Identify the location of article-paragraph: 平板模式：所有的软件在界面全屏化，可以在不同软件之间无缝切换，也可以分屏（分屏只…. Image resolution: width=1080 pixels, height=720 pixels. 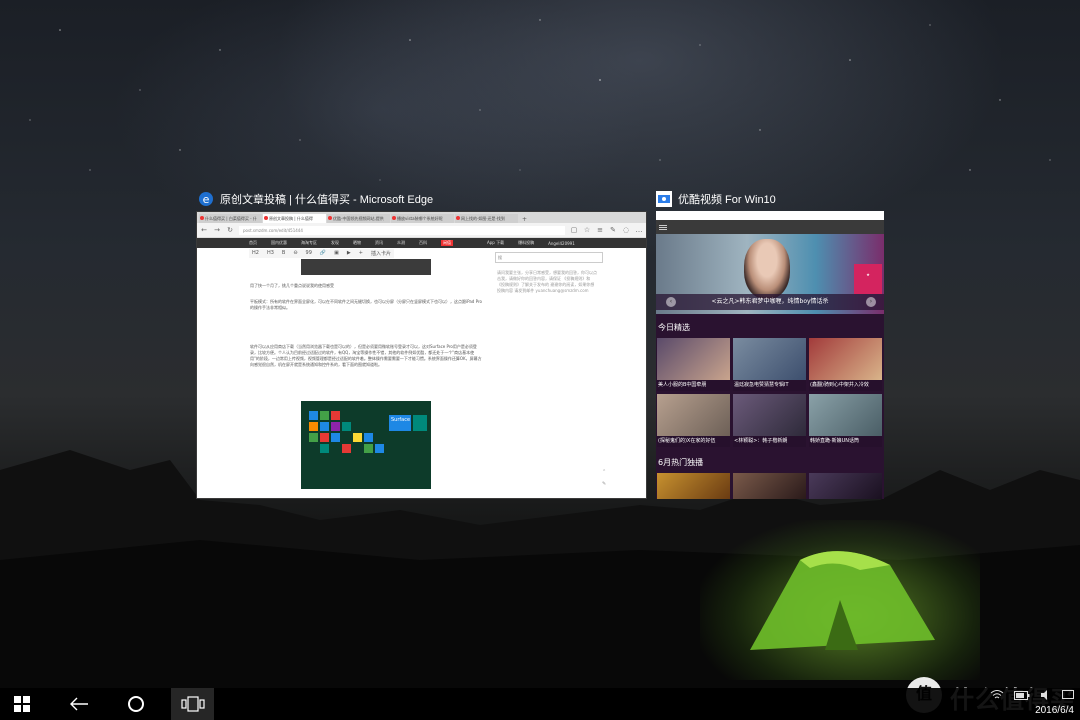
(366, 304).